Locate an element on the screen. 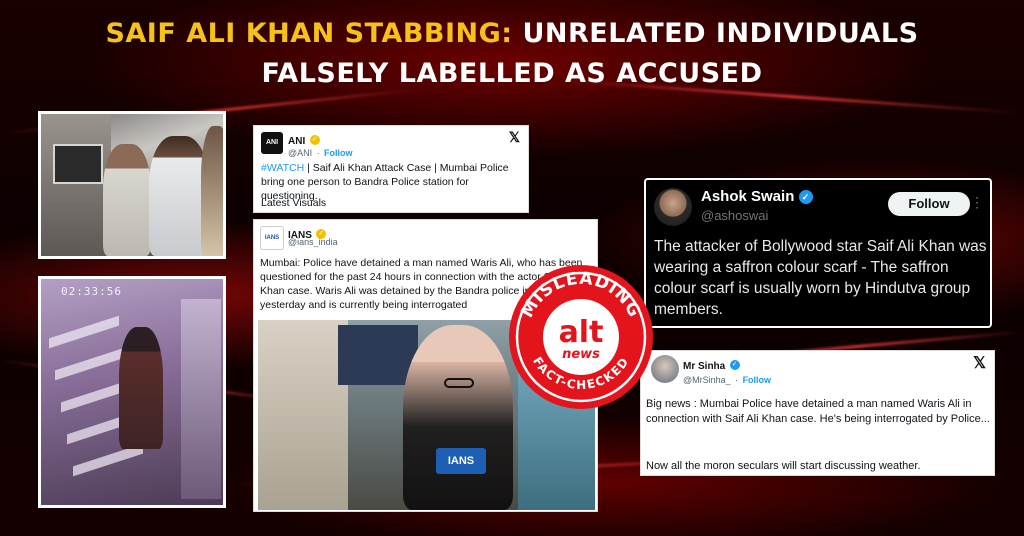  stamp-logo-news: news is located at coordinates (581, 354).